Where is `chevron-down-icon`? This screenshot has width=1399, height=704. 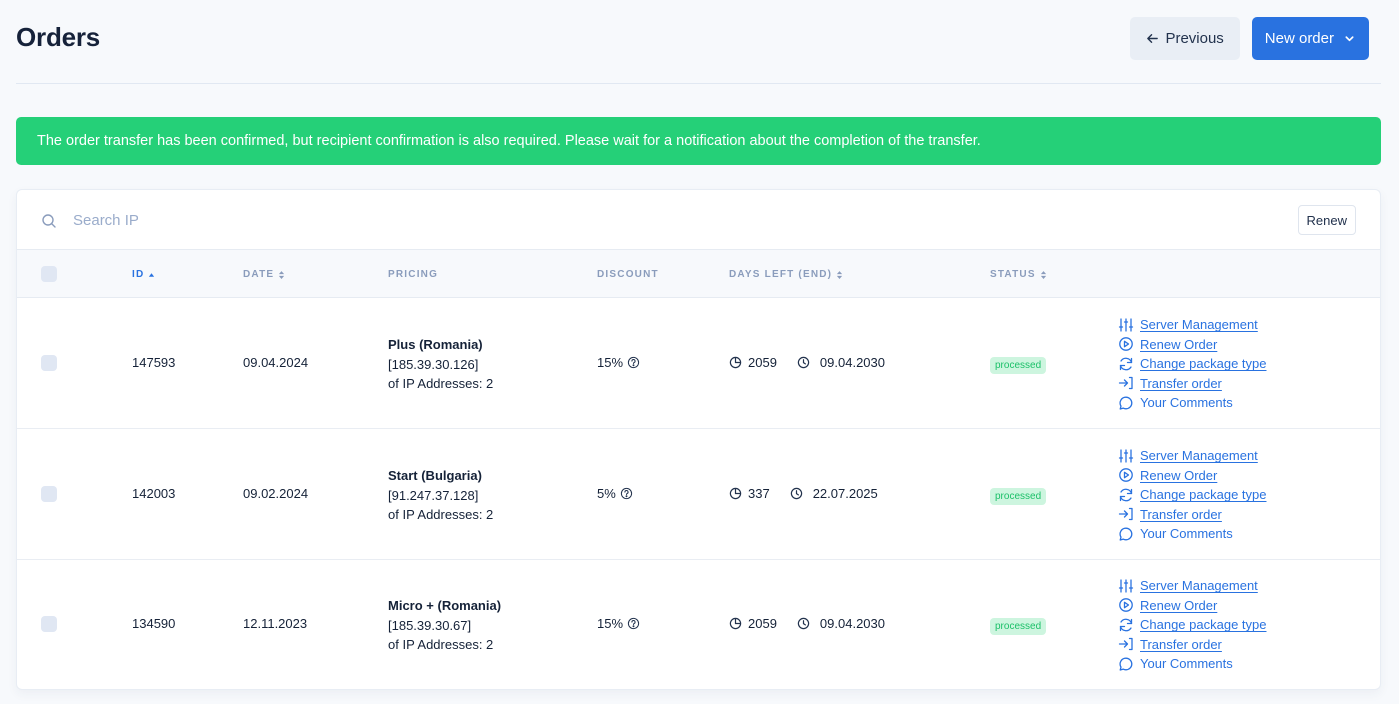
chevron-down-icon is located at coordinates (1349, 38).